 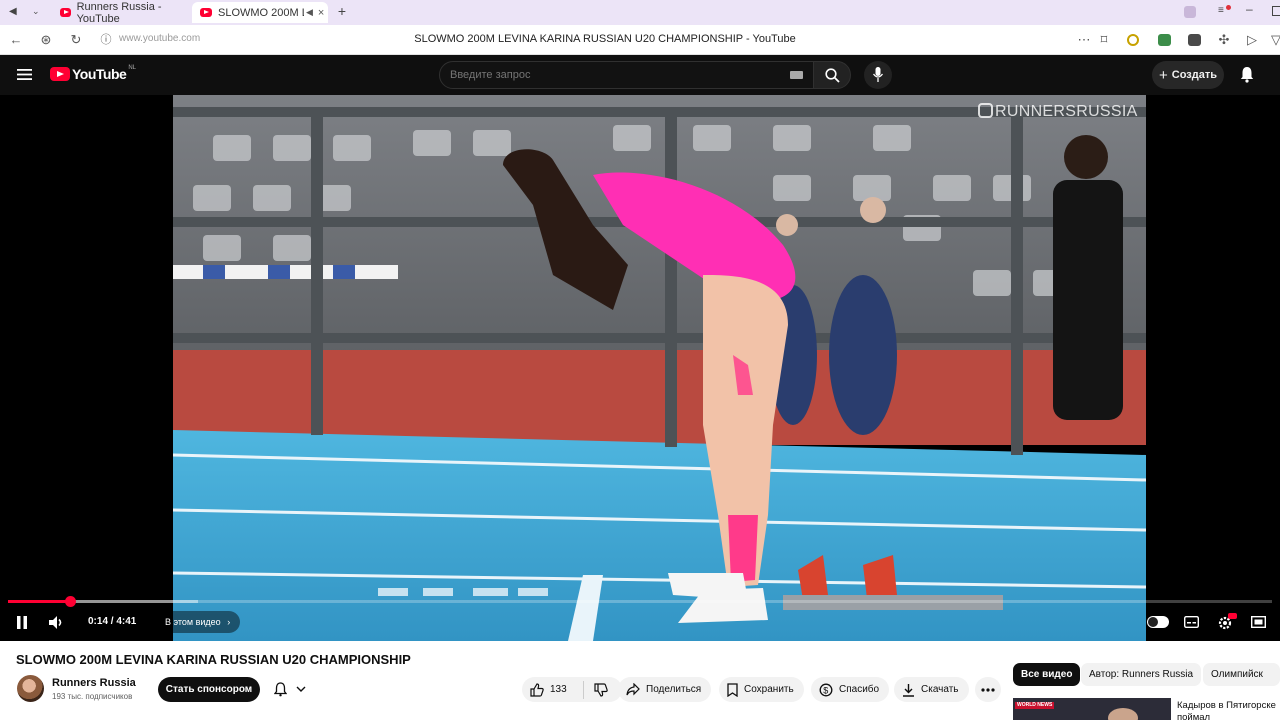 I want to click on youtube-play-logo-icon, so click(x=60, y=74).